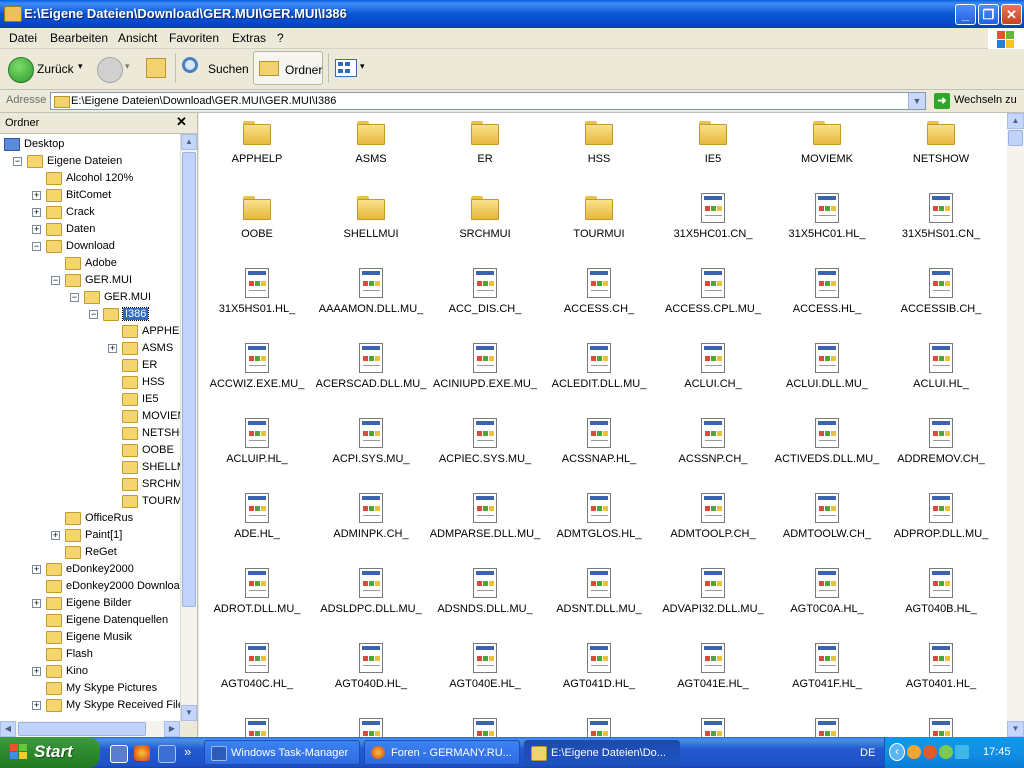 The width and height of the screenshot is (1024, 768). I want to click on file-item: ACLUIP.HL_, so click(257, 452).